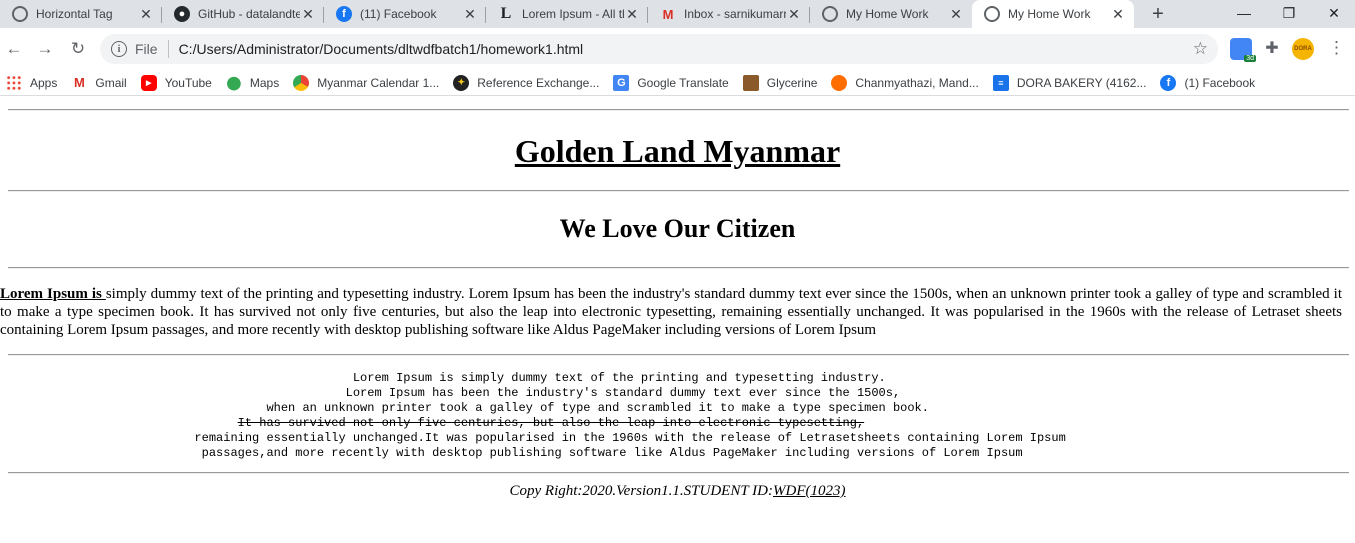 The width and height of the screenshot is (1355, 543). I want to click on bookmark-label: Maps, so click(264, 82).